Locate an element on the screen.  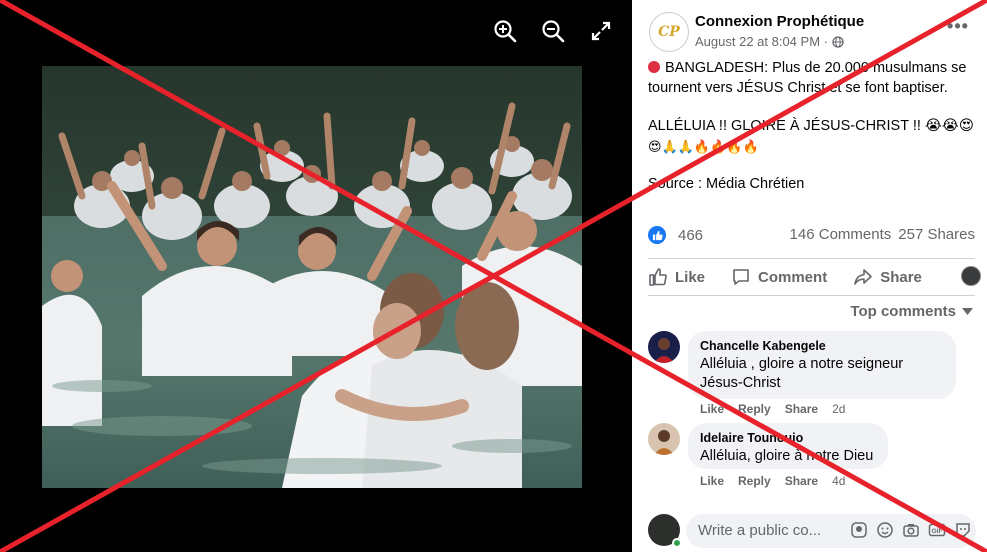
comment-sort-label: Top comments is located at coordinates (903, 311).